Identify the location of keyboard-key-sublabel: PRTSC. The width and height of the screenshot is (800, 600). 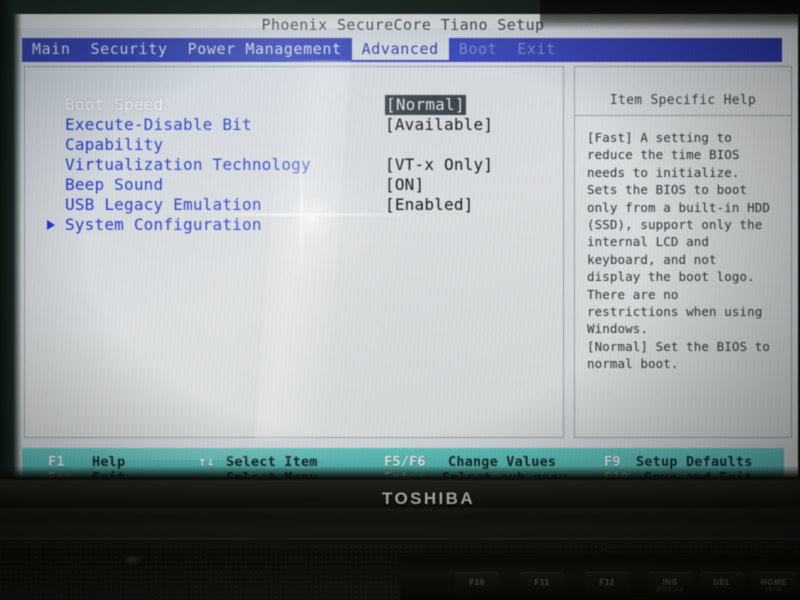
(774, 590).